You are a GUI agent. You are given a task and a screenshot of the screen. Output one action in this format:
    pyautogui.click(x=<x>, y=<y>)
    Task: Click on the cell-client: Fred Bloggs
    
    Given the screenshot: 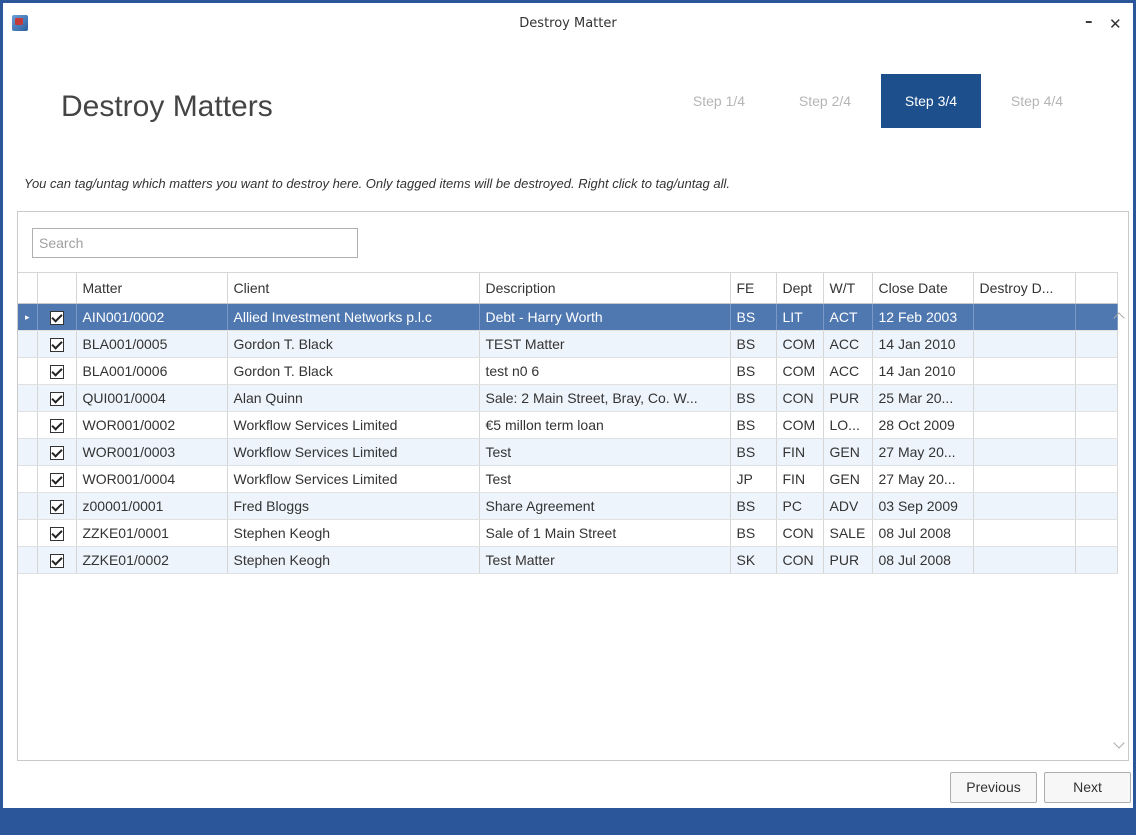 What is the action you would take?
    pyautogui.click(x=353, y=506)
    